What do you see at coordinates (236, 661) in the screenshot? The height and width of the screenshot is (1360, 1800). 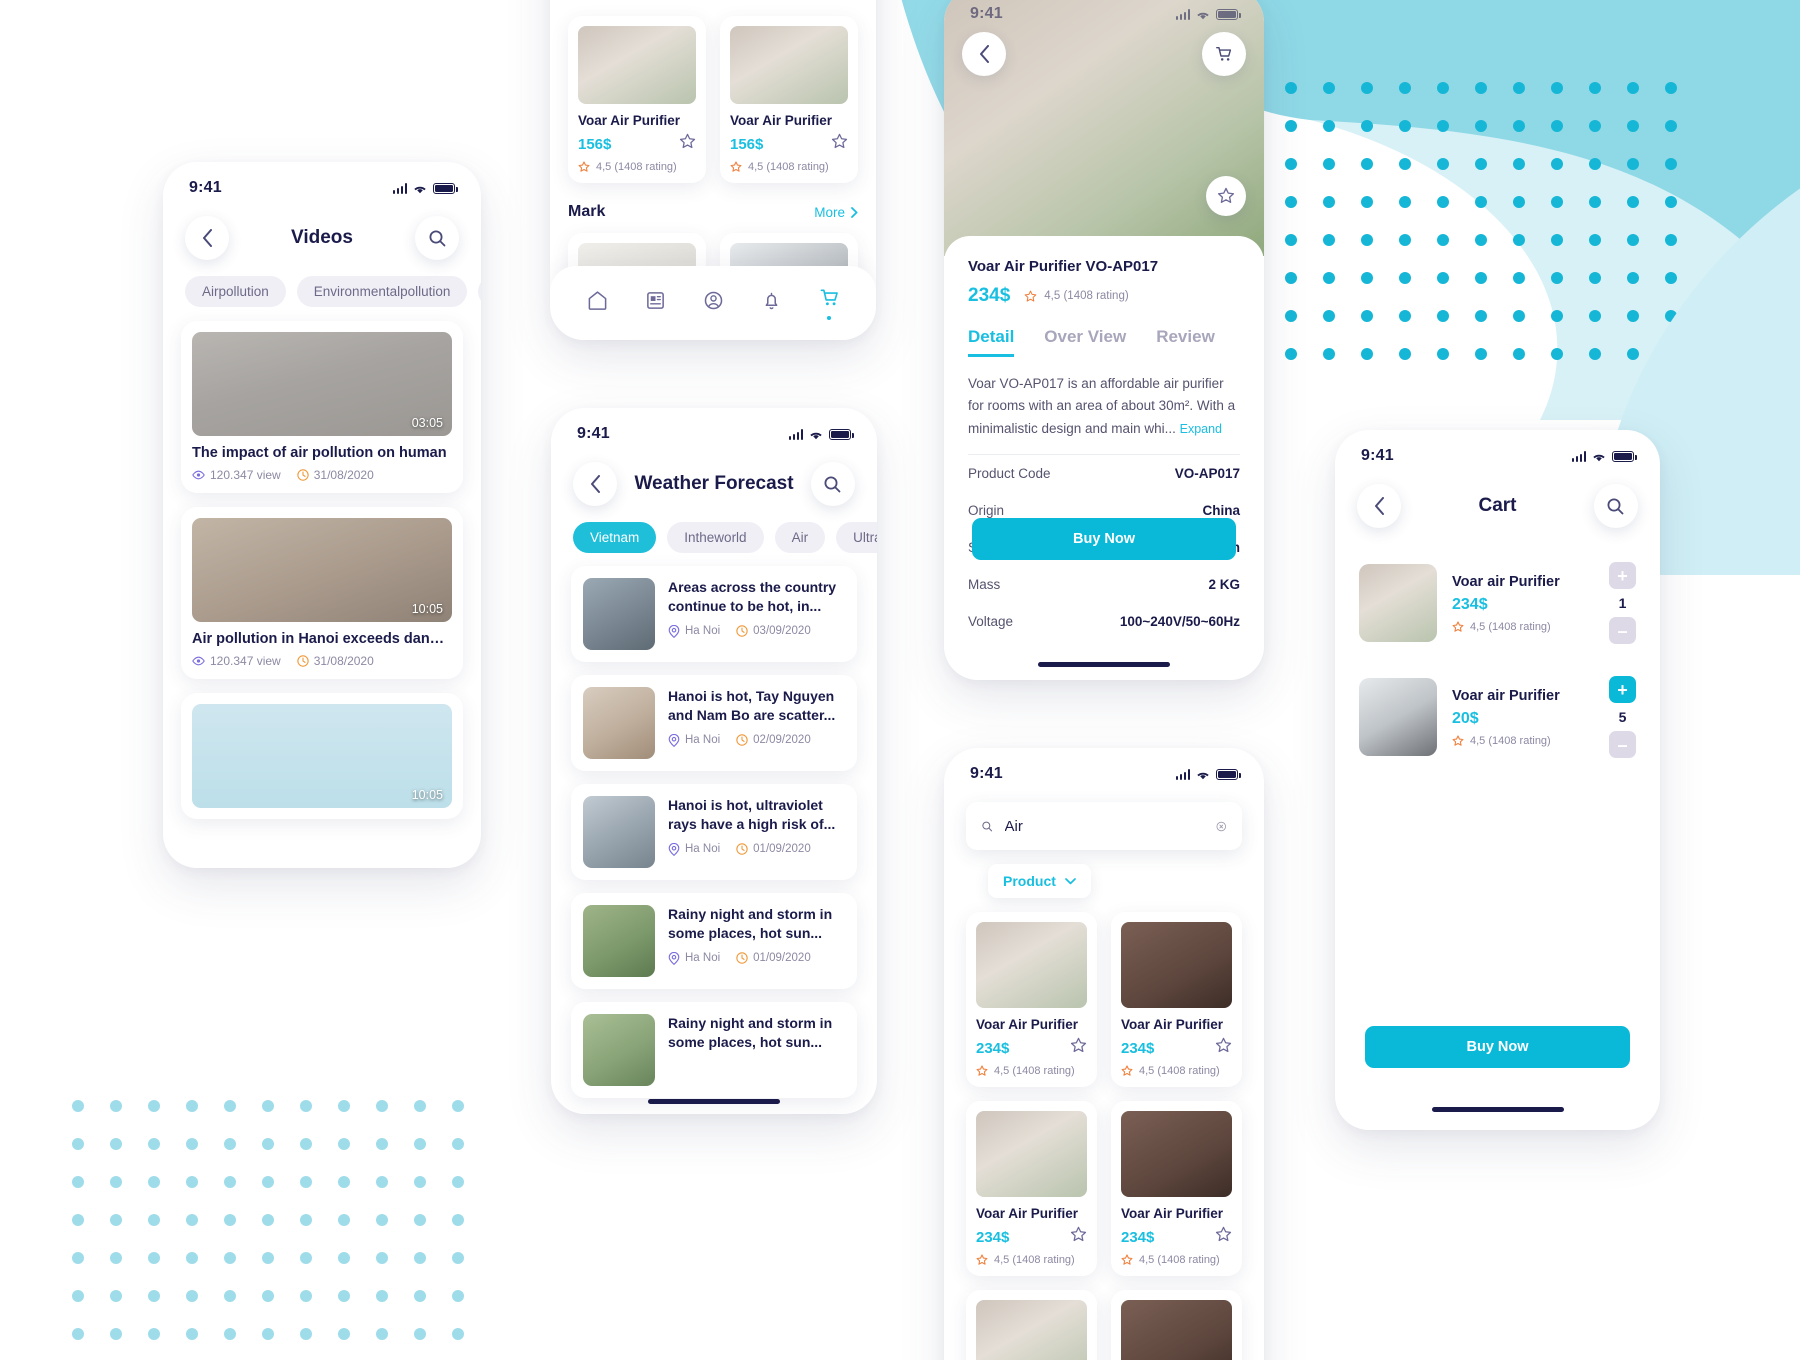 I see `view-count: 120.347 view` at bounding box center [236, 661].